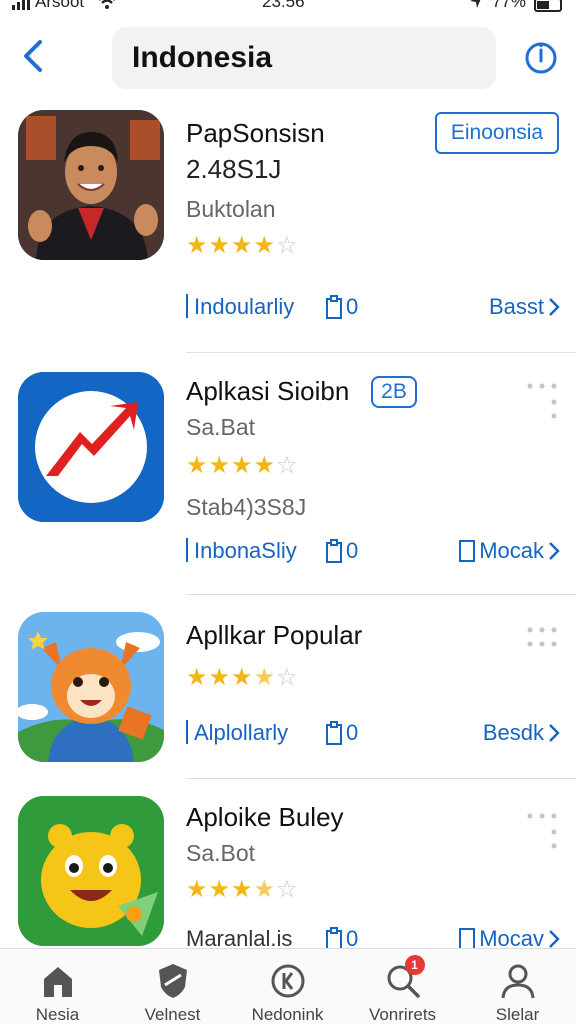 The height and width of the screenshot is (1024, 576). What do you see at coordinates (231, 209) in the screenshot?
I see `app-category: Buktolan` at bounding box center [231, 209].